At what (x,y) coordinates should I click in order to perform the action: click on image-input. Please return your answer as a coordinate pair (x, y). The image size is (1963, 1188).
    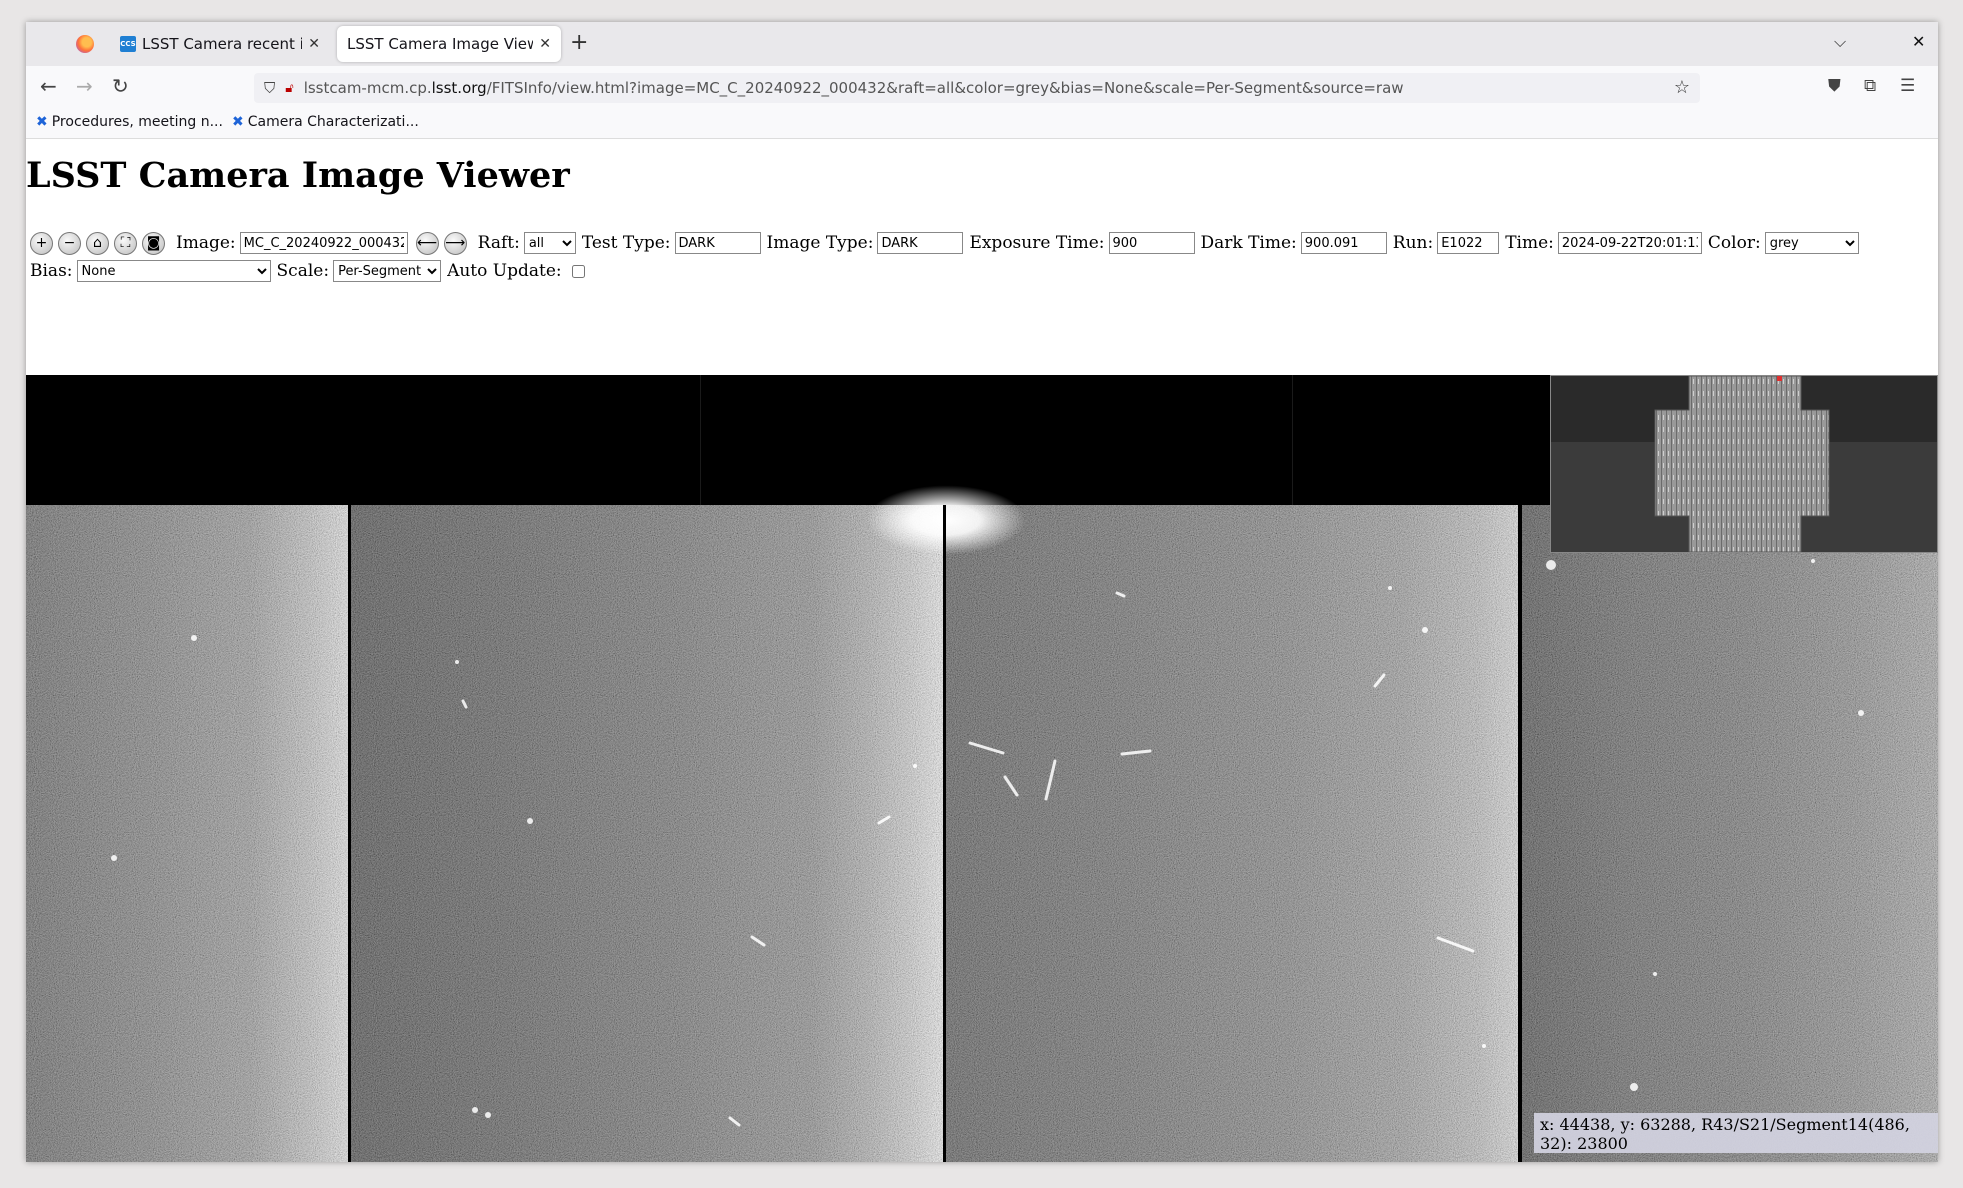
    Looking at the image, I should click on (323, 243).